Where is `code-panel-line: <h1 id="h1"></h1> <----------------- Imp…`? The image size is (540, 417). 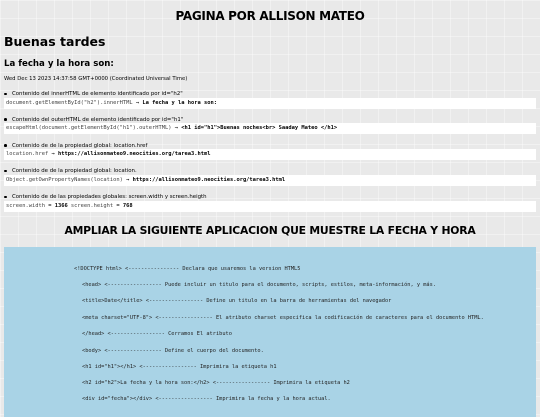
code-panel-line: <h1 id="h1"></h1> <----------------- Imp… is located at coordinates (179, 367).